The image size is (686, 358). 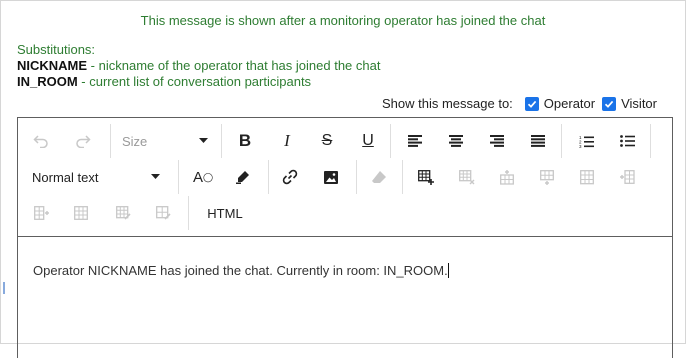 I want to click on bullet-list-icon, so click(x=627, y=141).